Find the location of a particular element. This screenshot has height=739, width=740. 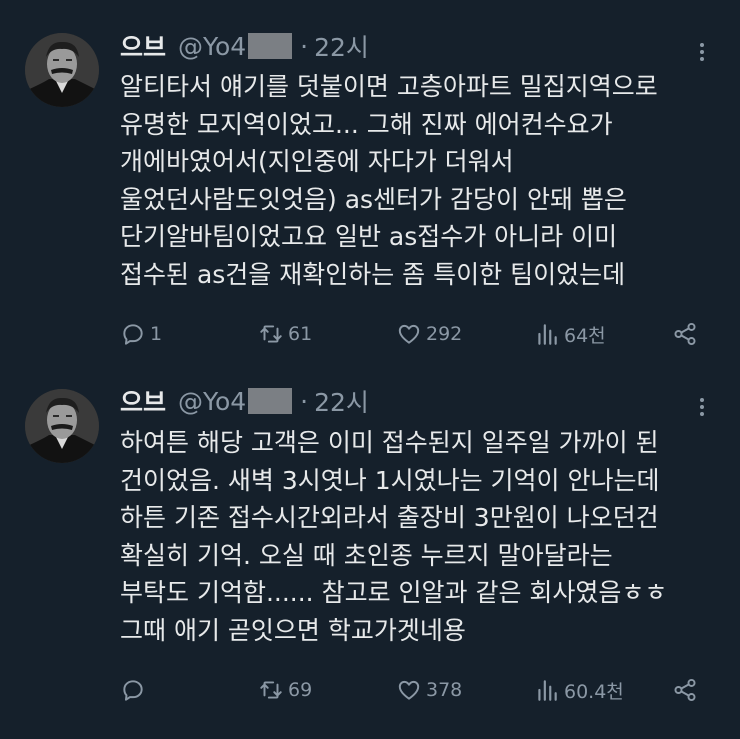

reply-button is located at coordinates (135, 690).